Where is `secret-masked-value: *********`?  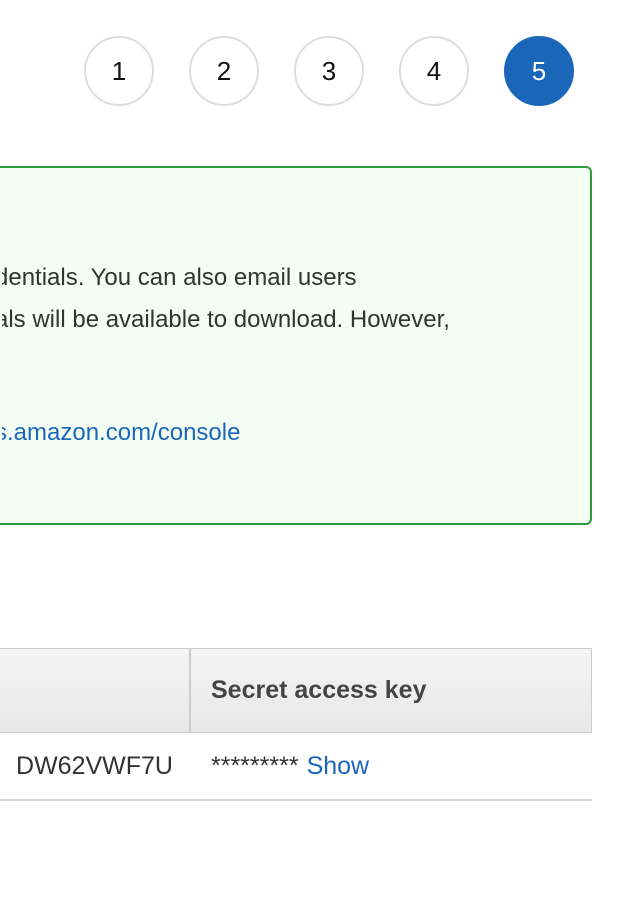 secret-masked-value: ********* is located at coordinates (255, 765).